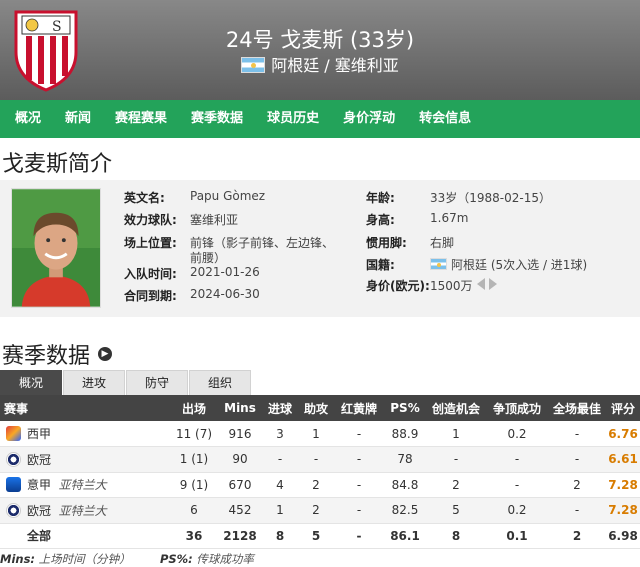 Image resolution: width=640 pixels, height=567 pixels. Describe the element at coordinates (94, 382) in the screenshot. I see `tab-attack: 进攻` at that location.